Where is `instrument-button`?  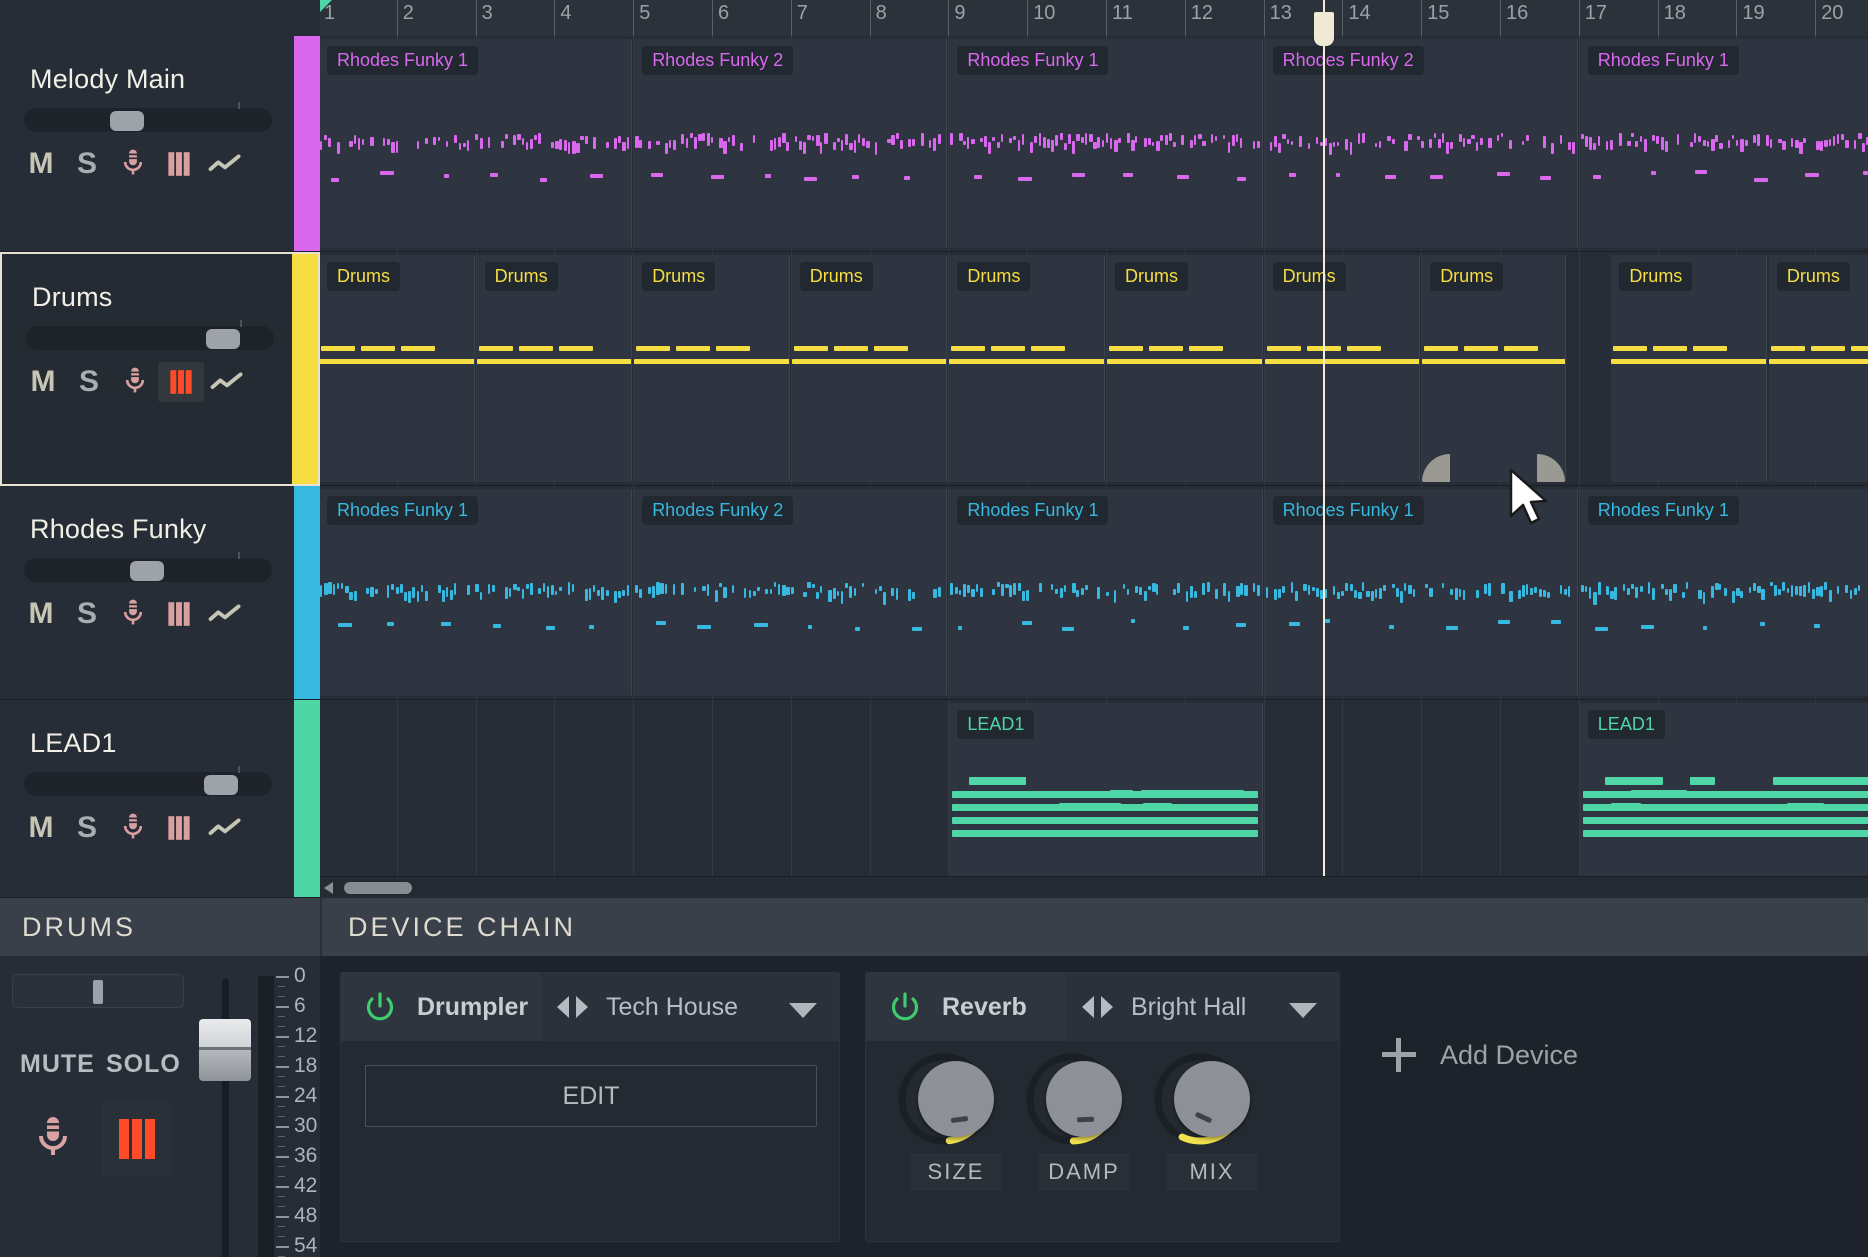
instrument-button is located at coordinates (137, 1139).